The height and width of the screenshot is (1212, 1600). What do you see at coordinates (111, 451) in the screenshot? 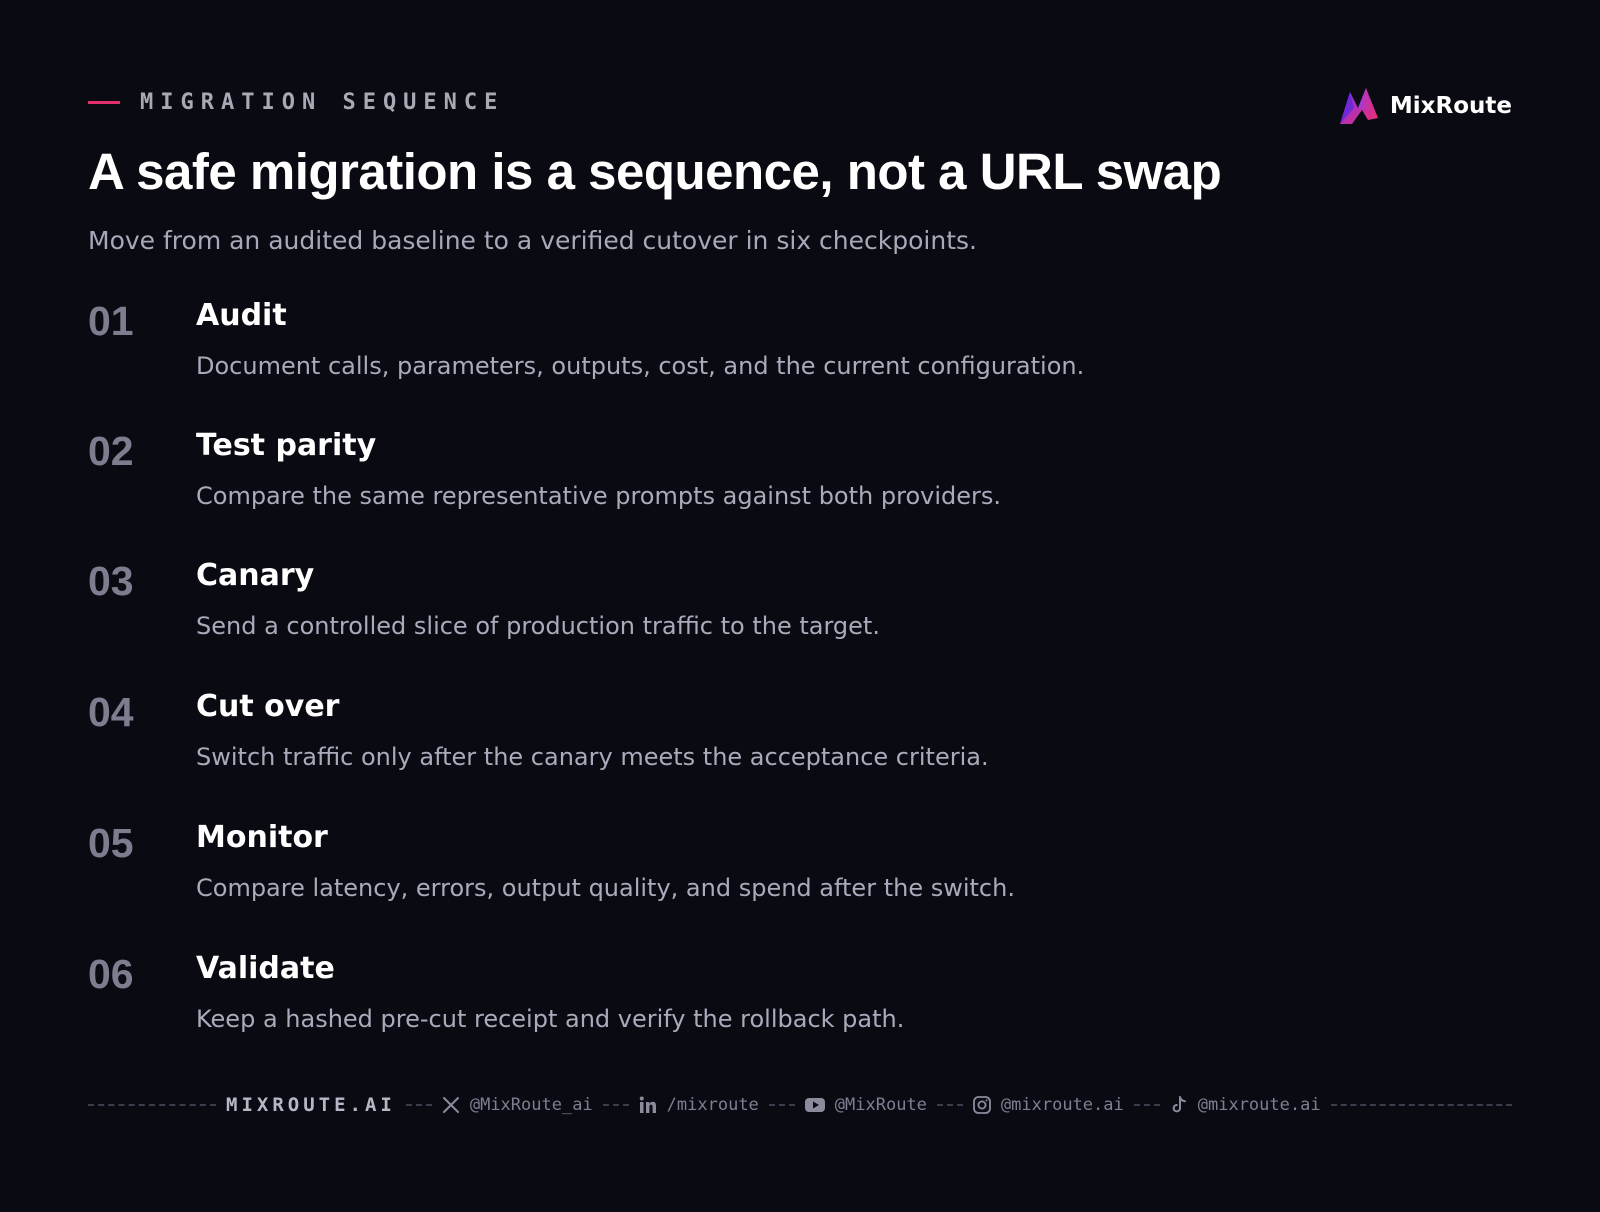
I see `step-number: 02` at bounding box center [111, 451].